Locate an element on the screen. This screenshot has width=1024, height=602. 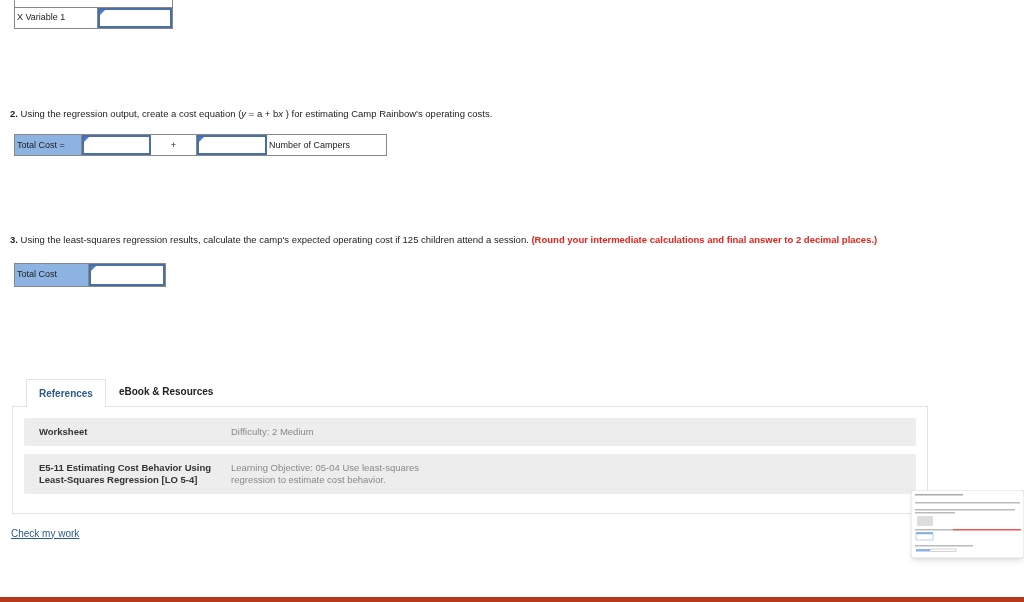
equation-label: Total Cost = is located at coordinates (48, 145).